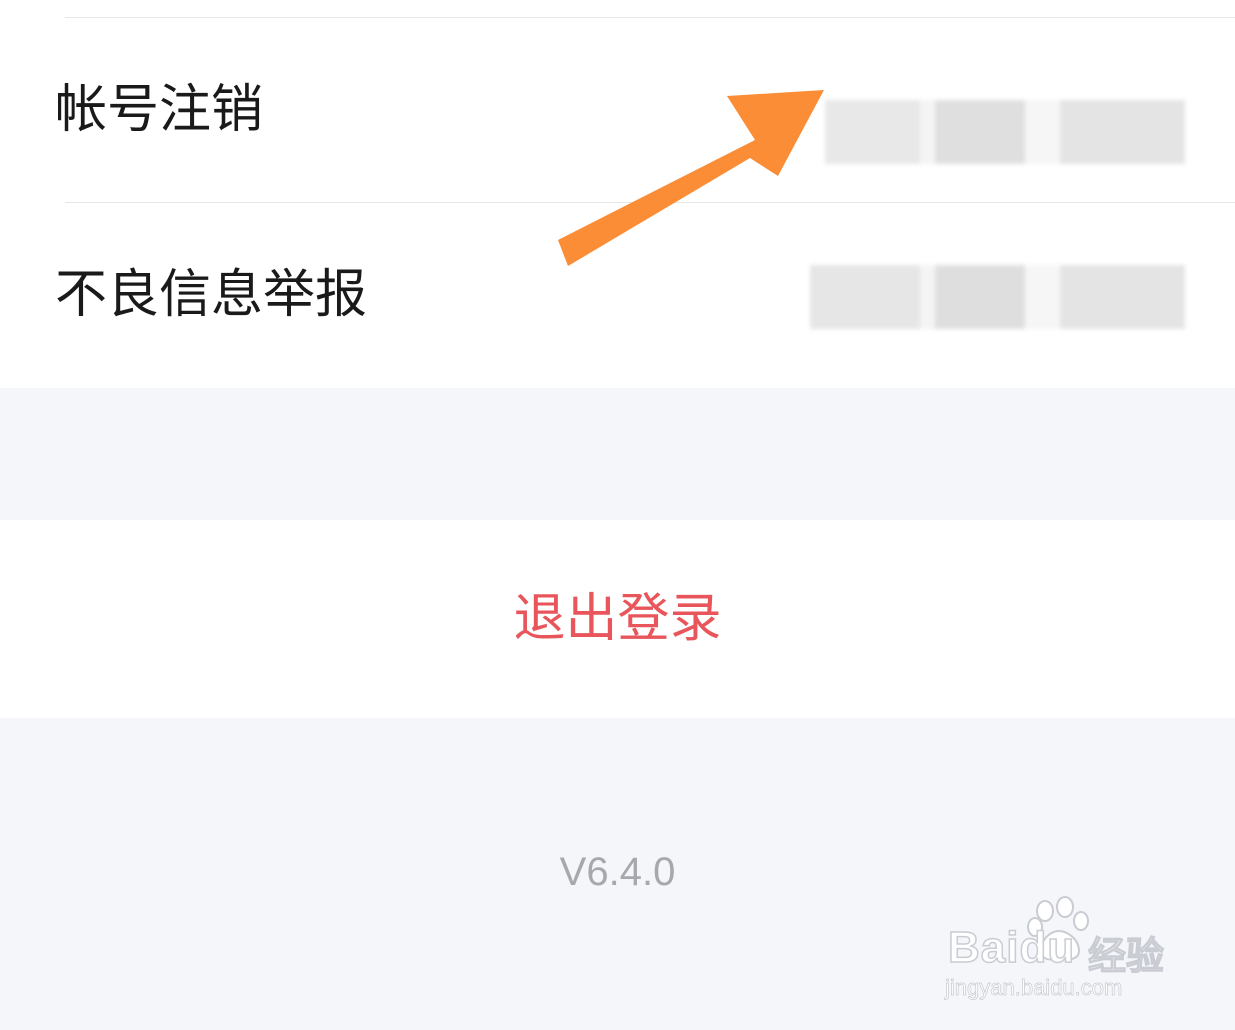  I want to click on settings-item-label: 帐号注销, so click(159, 110).